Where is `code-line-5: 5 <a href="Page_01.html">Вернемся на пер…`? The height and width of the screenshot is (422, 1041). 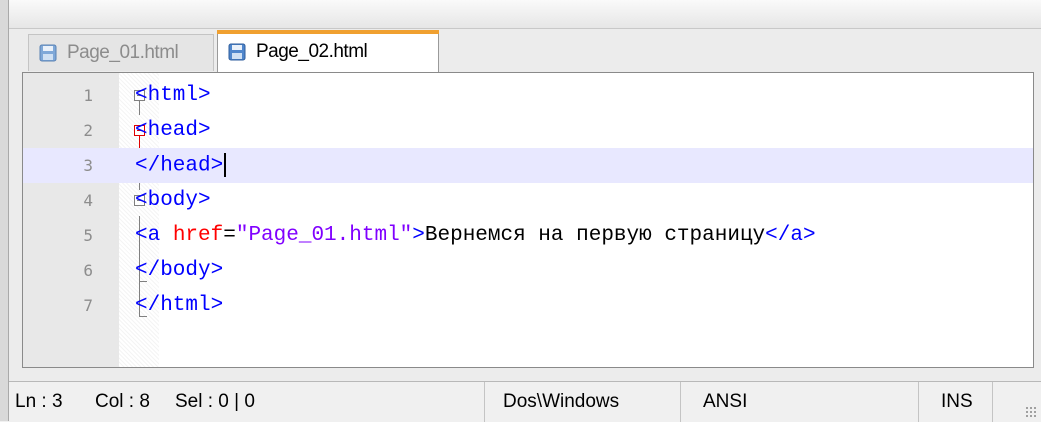 code-line-5: 5 <a href="Page_01.html">Вернемся на пер… is located at coordinates (528, 235).